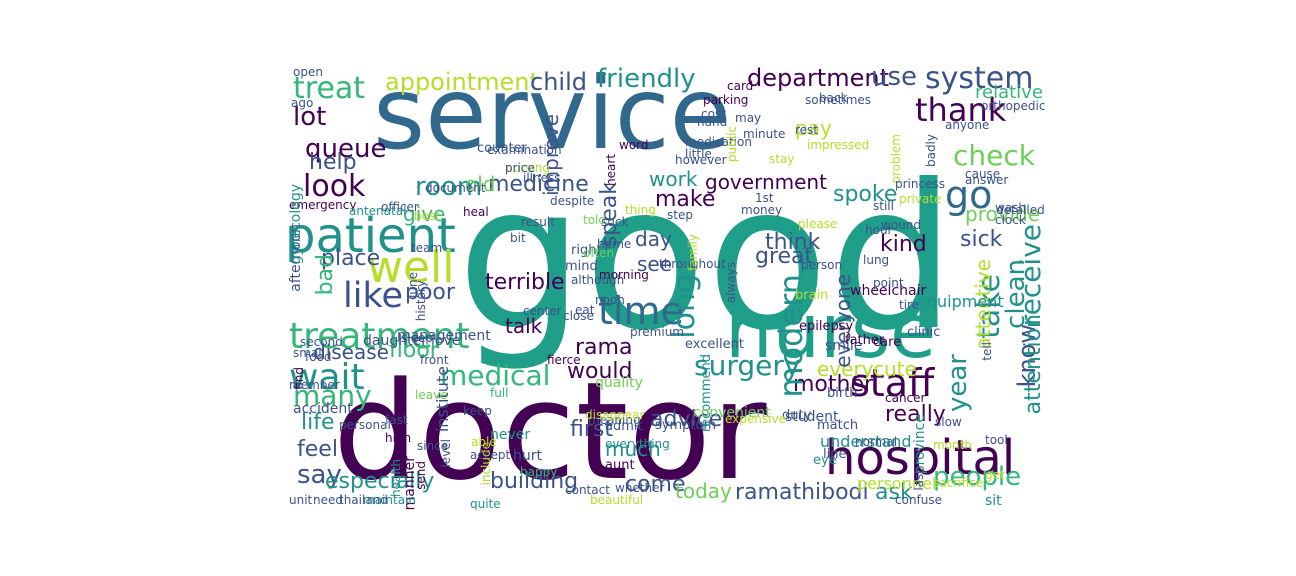 This screenshot has height=576, width=1296. Describe the element at coordinates (640, 210) in the screenshot. I see `word-thing: thing` at that location.